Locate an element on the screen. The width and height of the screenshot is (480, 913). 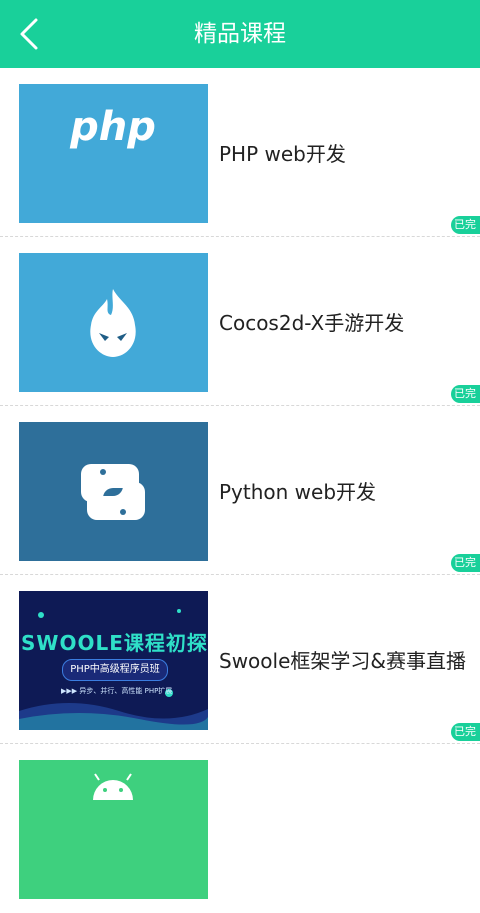
svg-text: php is located at coordinates (112, 127).